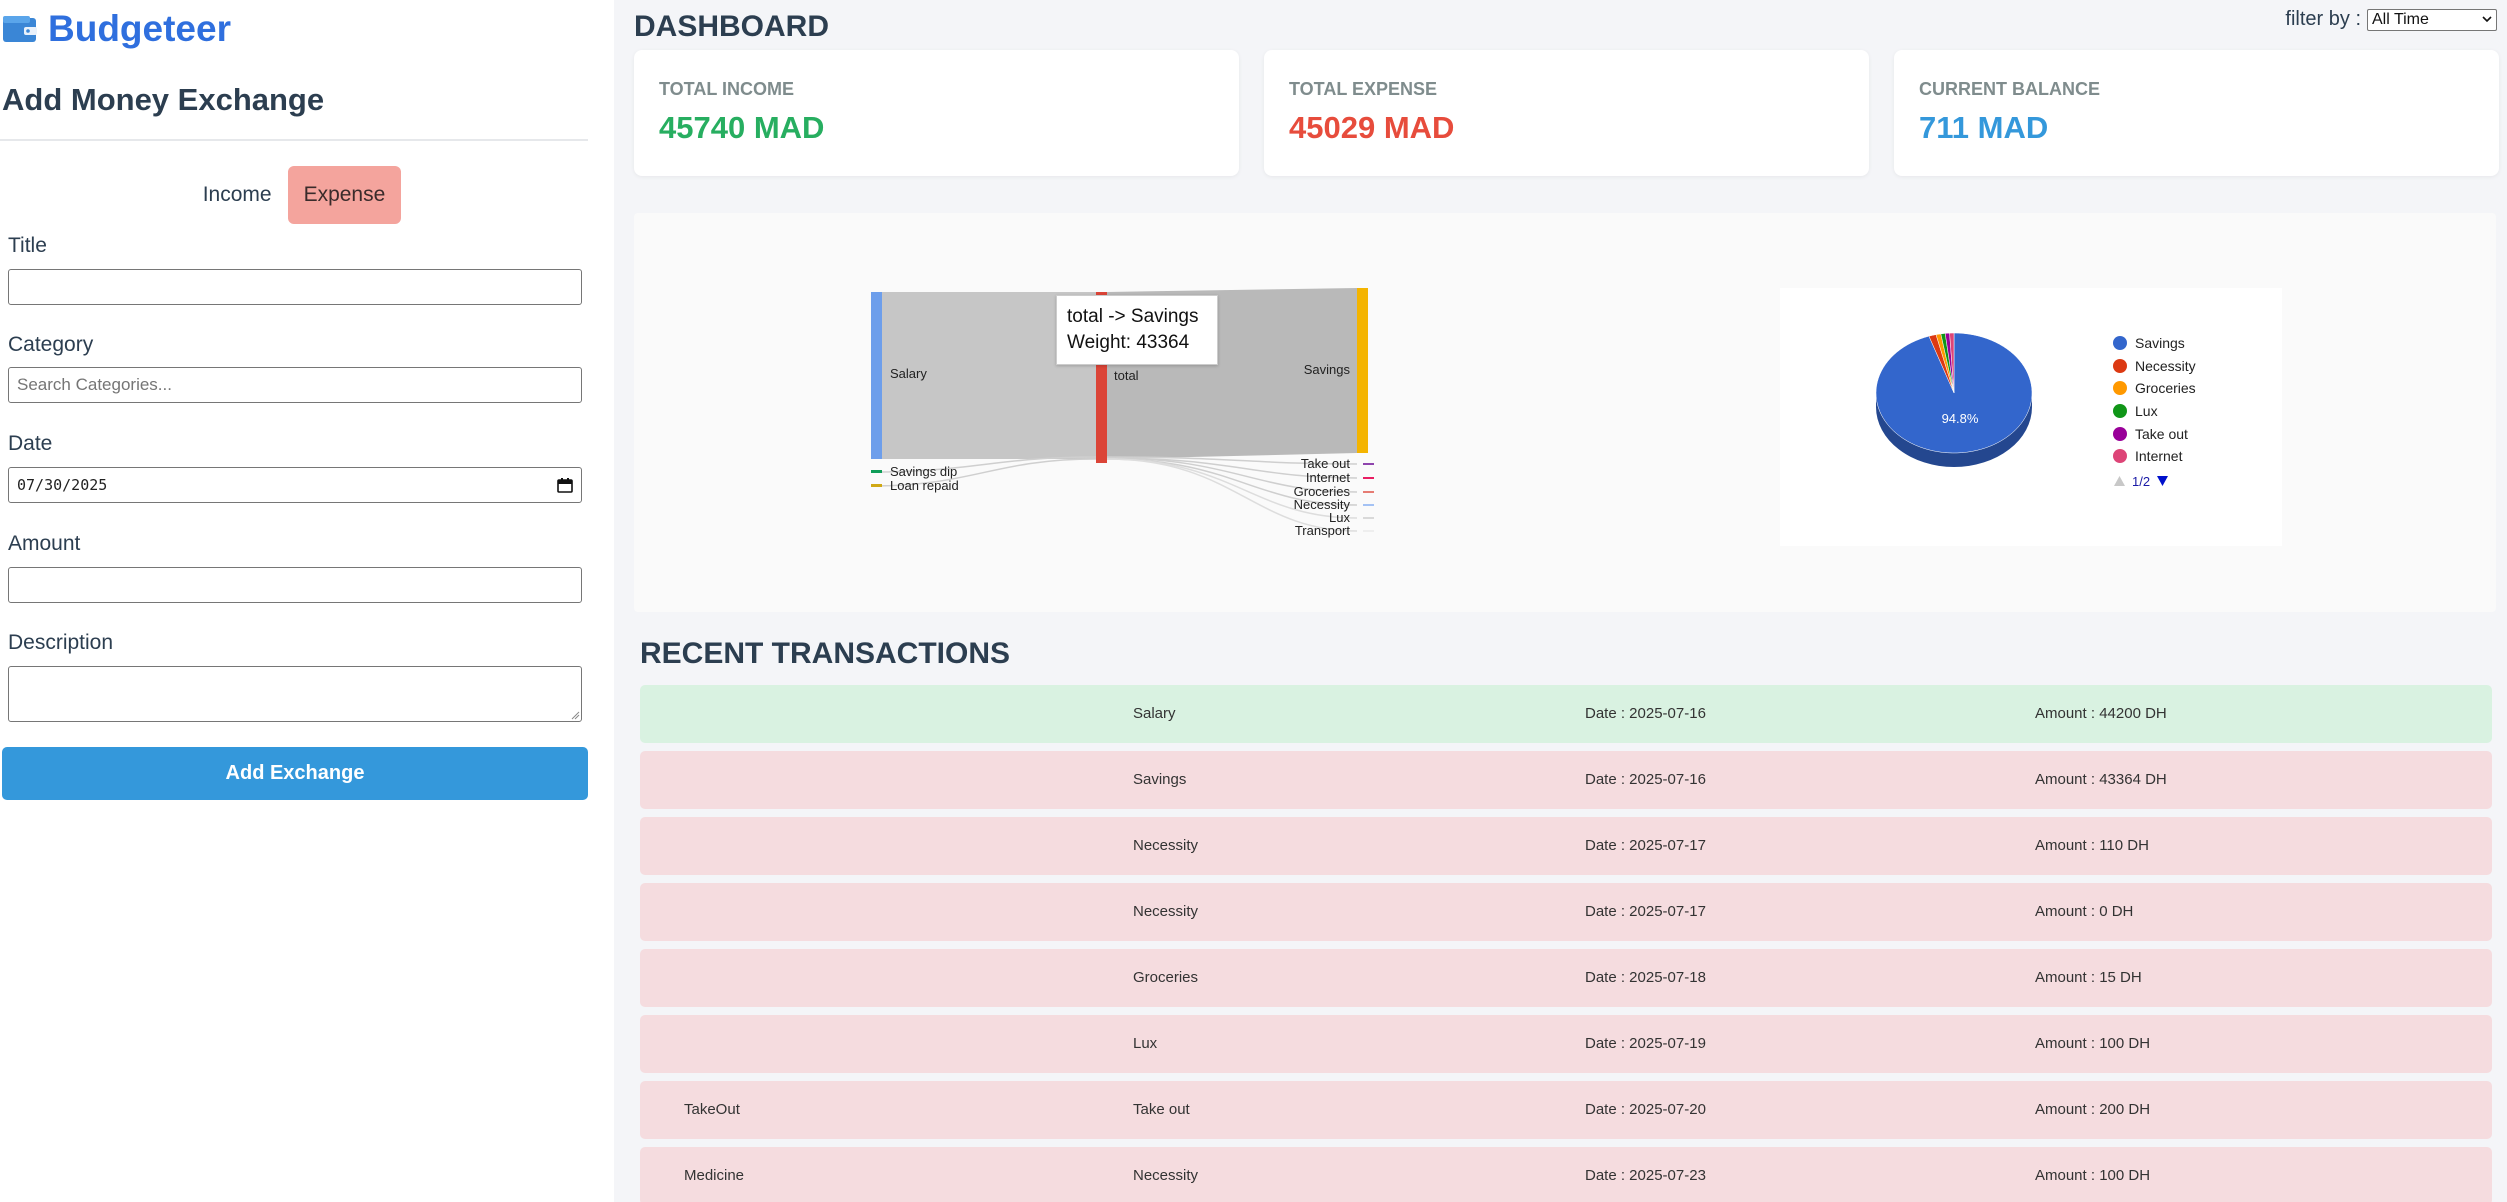  Describe the element at coordinates (575, 715) in the screenshot. I see `resize-handle-icon` at that location.